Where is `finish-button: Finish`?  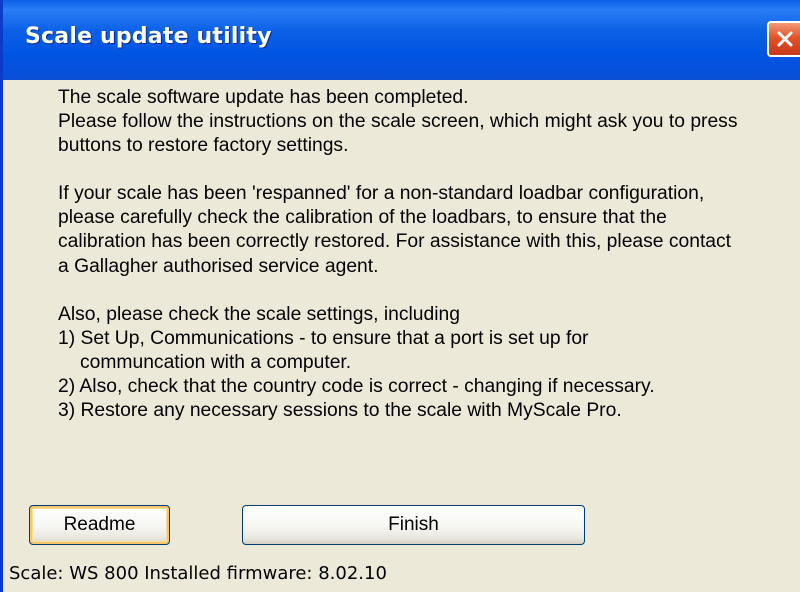
finish-button: Finish is located at coordinates (413, 525).